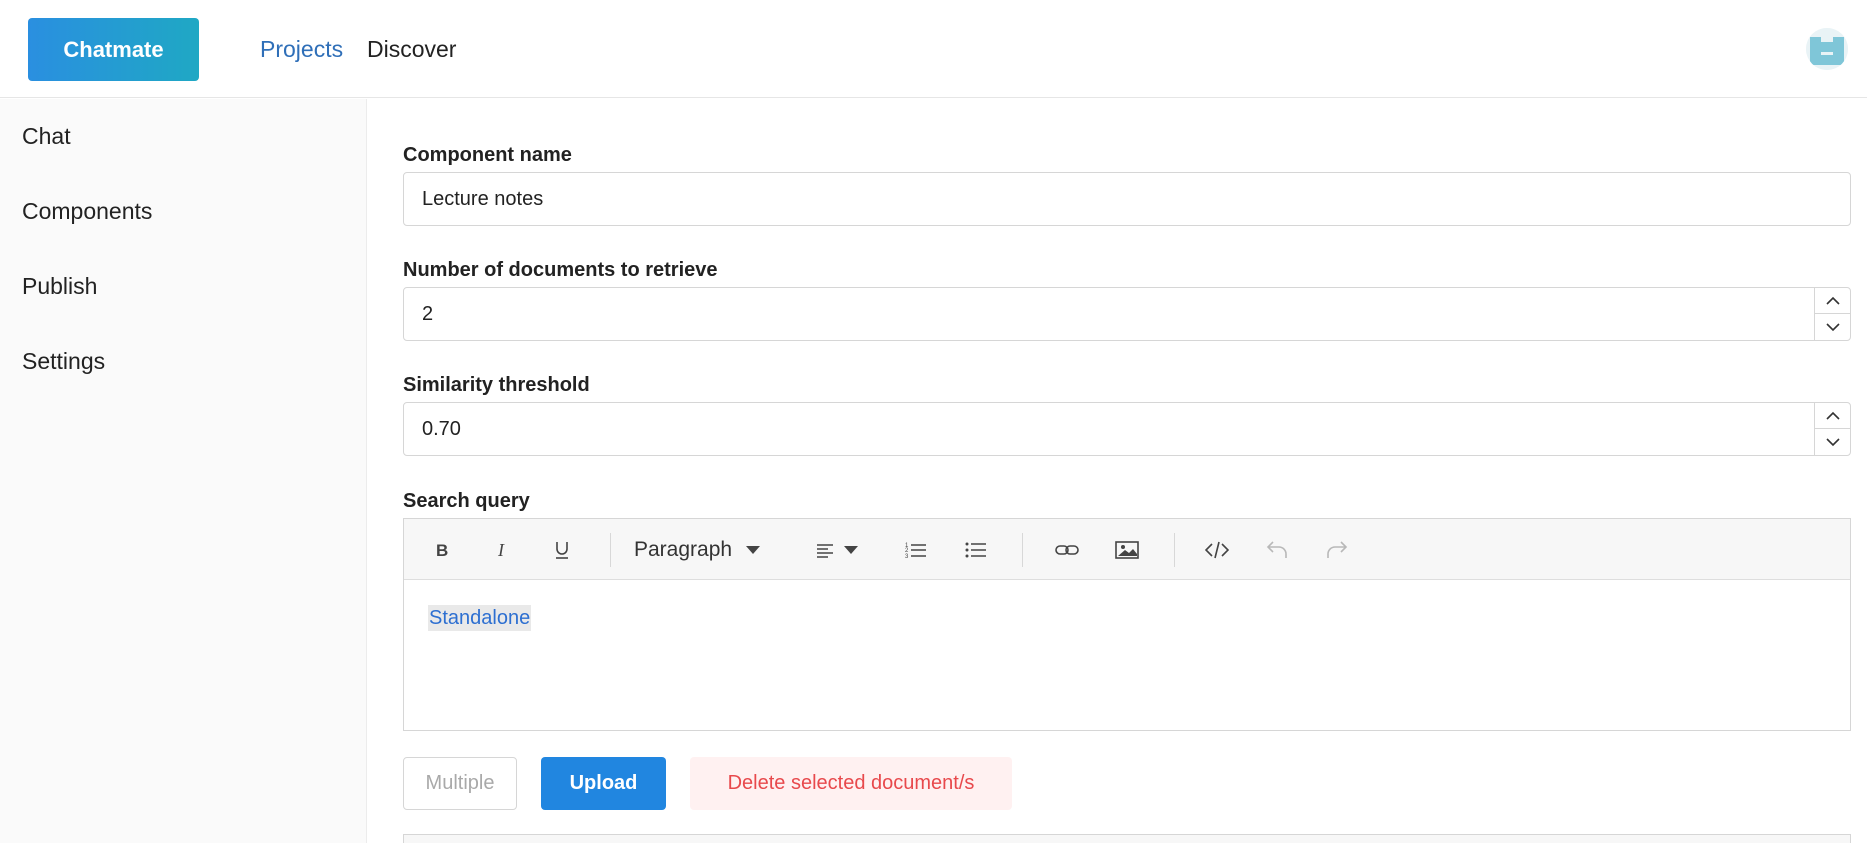 The width and height of the screenshot is (1867, 843). I want to click on num-documents-label: Number of documents to retrieve, so click(560, 270).